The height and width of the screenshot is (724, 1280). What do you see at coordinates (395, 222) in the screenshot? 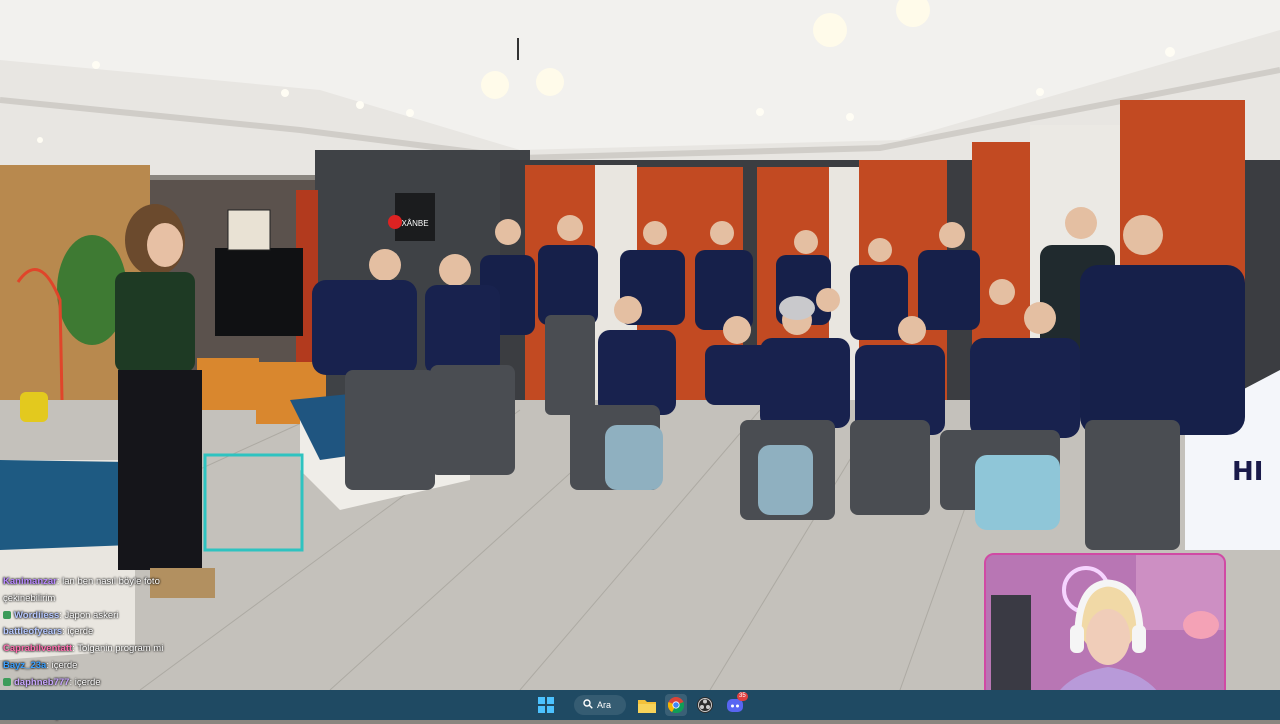
I see `red-lamp` at bounding box center [395, 222].